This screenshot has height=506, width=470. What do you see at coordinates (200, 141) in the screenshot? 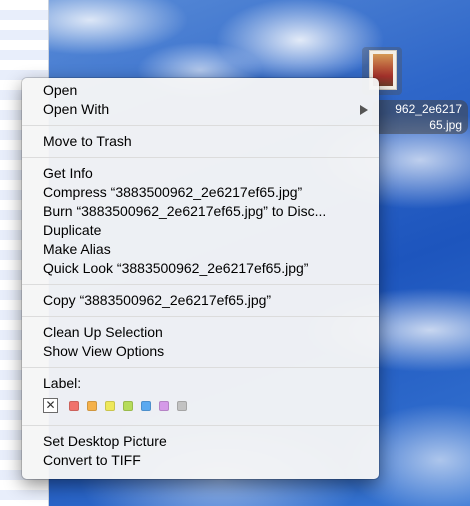
I see `menu-item-move-to-trash: Move to Trash` at bounding box center [200, 141].